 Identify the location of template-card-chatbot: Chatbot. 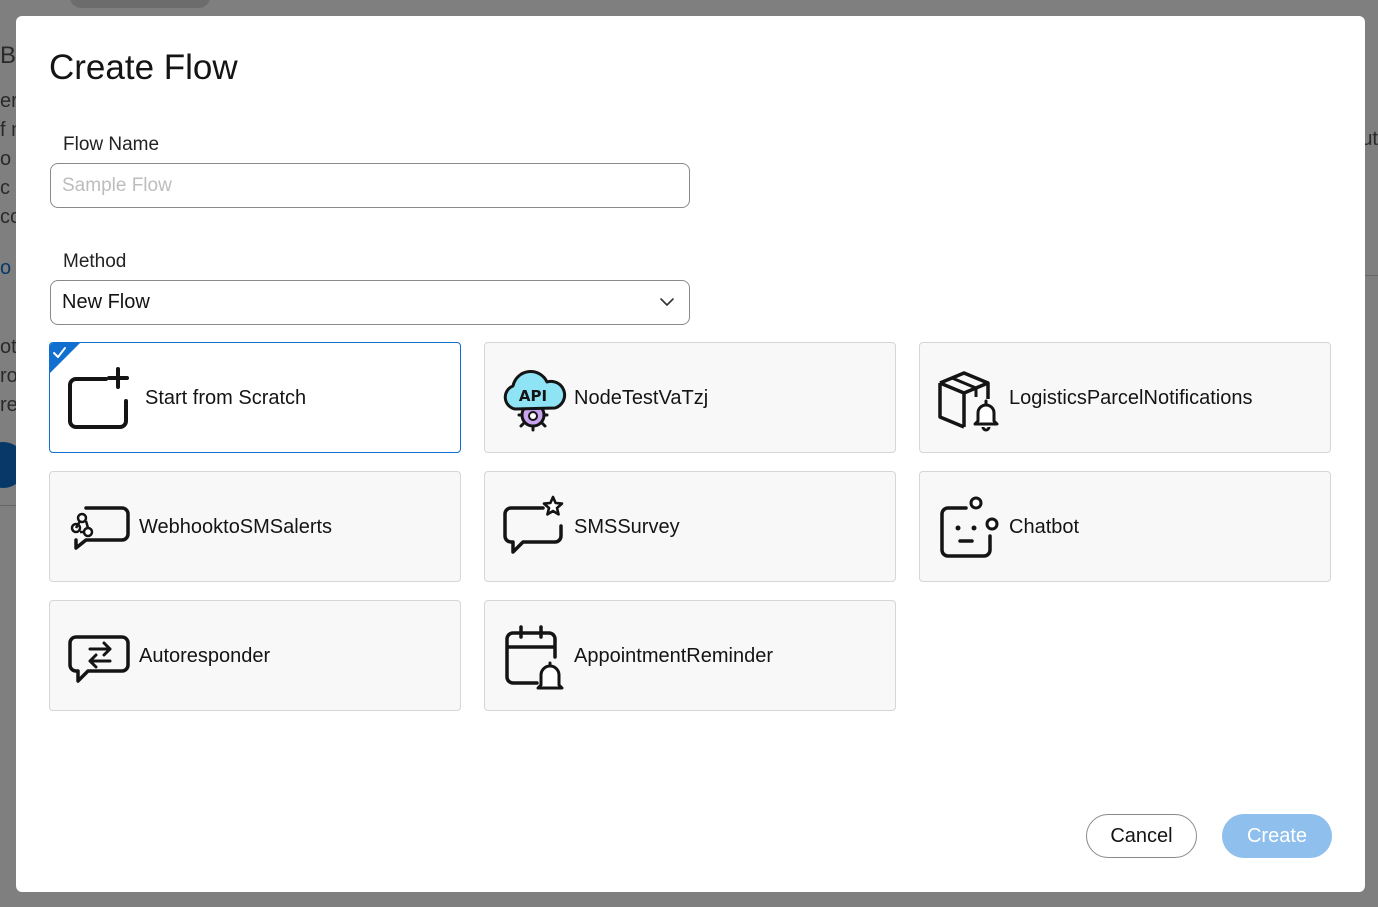
(1125, 526).